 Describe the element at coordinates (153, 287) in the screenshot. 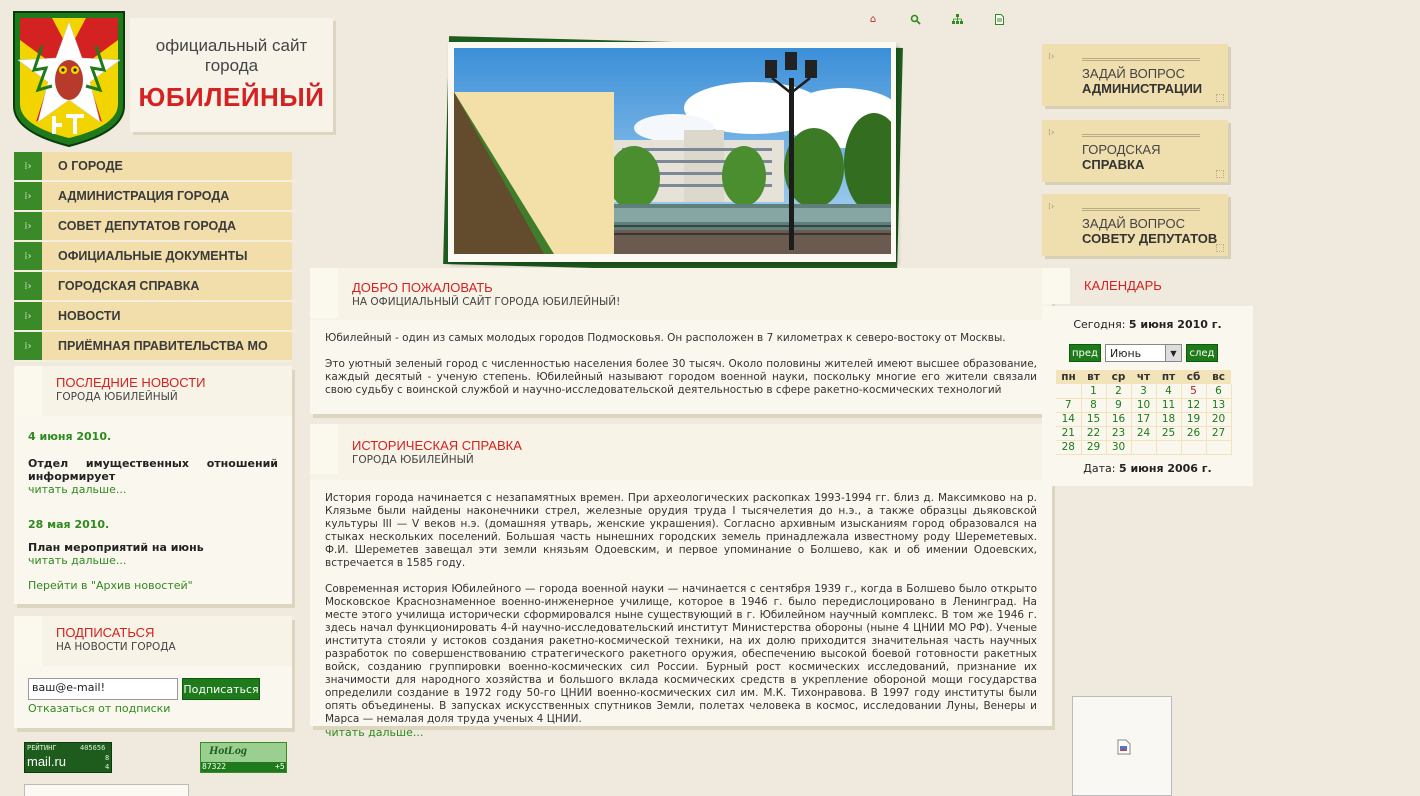

I see `menu-item-city-reference: ⁞› ГОРОДСКАЯ СПРАВКА` at that location.